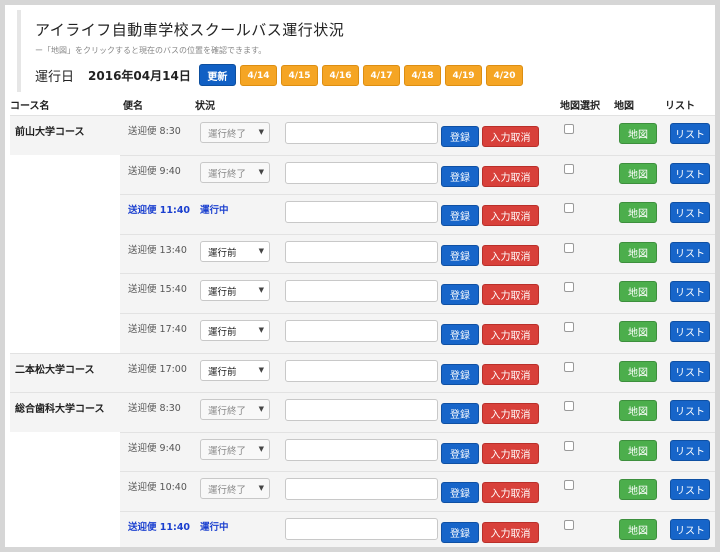 The height and width of the screenshot is (552, 720). I want to click on date-tabs: 4/14 4/15 4/16 4/17 4/18 4/19 4/20, so click(381, 75).